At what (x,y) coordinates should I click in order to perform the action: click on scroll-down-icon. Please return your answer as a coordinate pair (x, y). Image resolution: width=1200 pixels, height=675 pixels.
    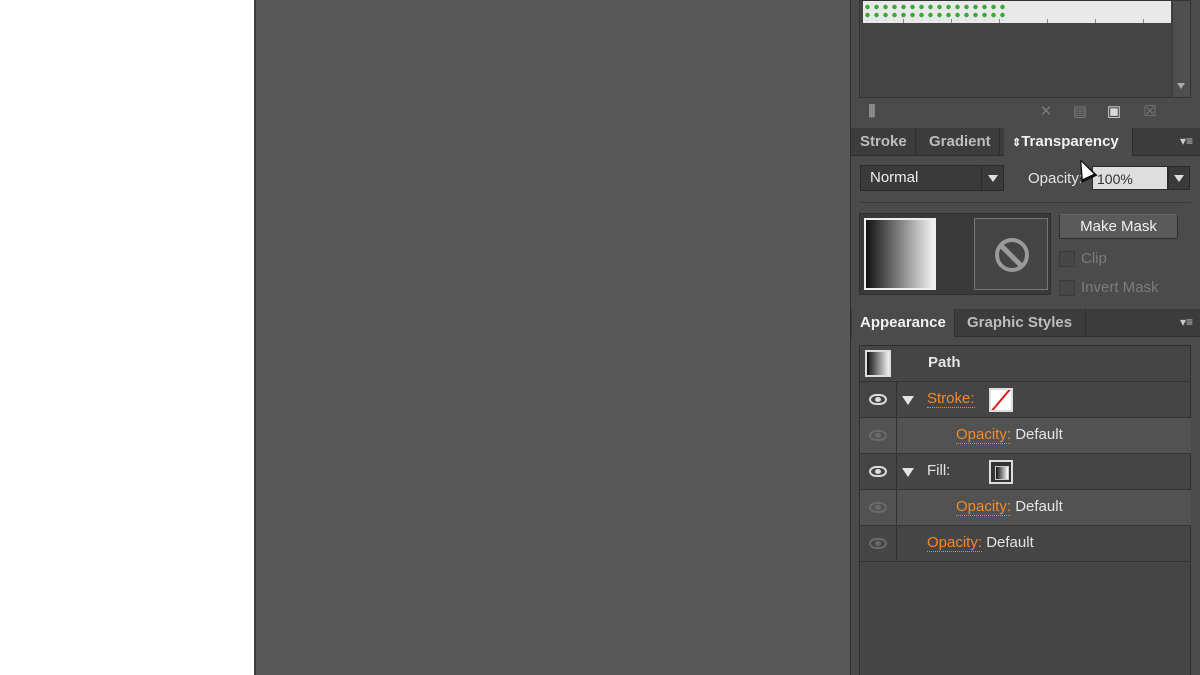
    Looking at the image, I should click on (1181, 86).